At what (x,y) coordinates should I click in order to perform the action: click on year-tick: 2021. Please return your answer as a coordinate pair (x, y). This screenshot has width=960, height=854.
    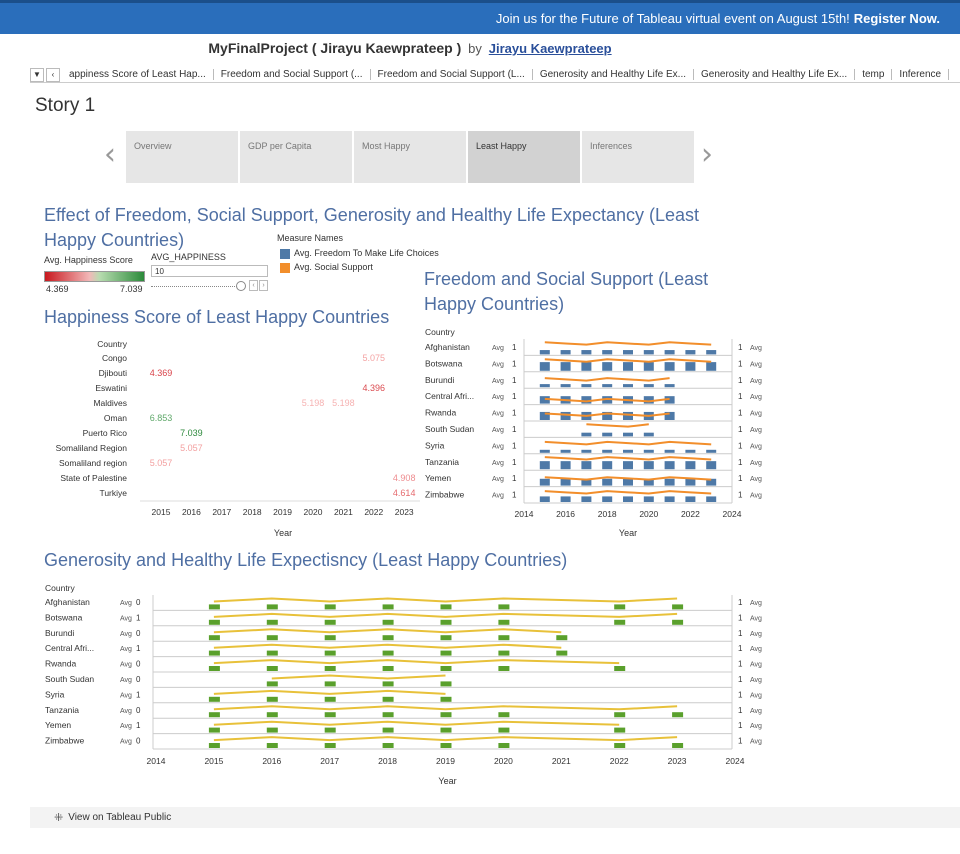
    Looking at the image, I should click on (343, 512).